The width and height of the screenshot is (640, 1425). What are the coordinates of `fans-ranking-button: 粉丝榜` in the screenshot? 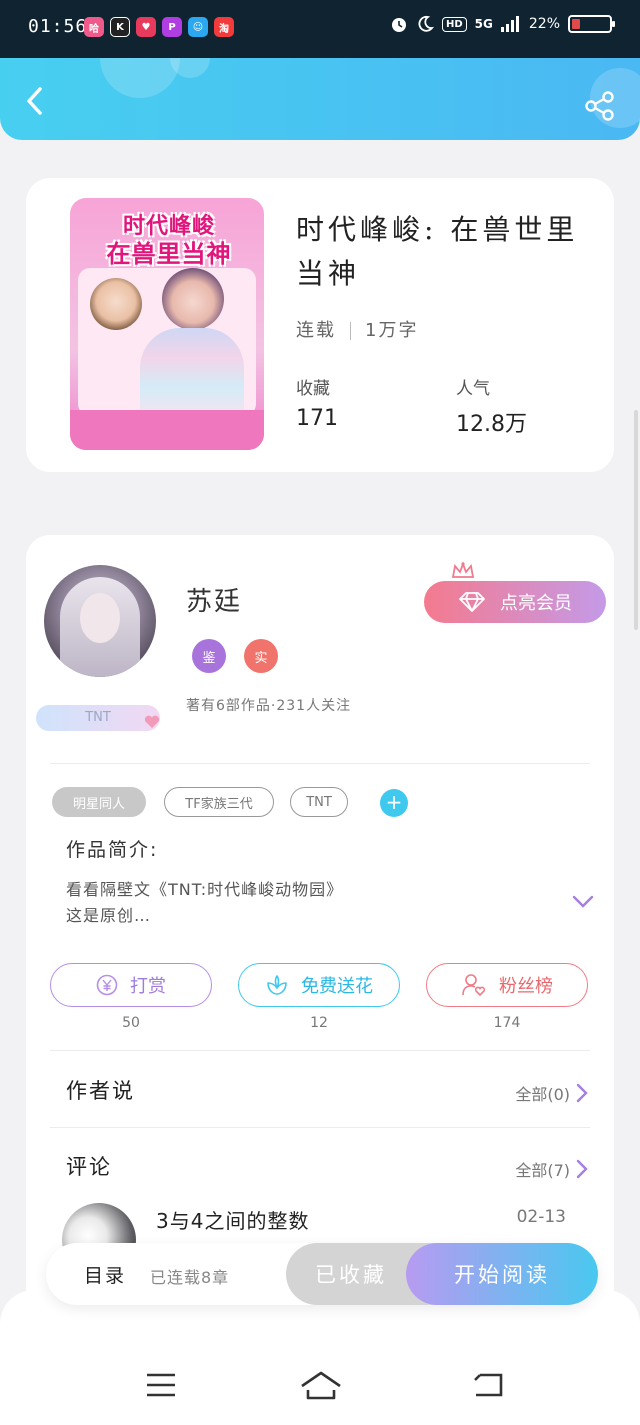 It's located at (507, 985).